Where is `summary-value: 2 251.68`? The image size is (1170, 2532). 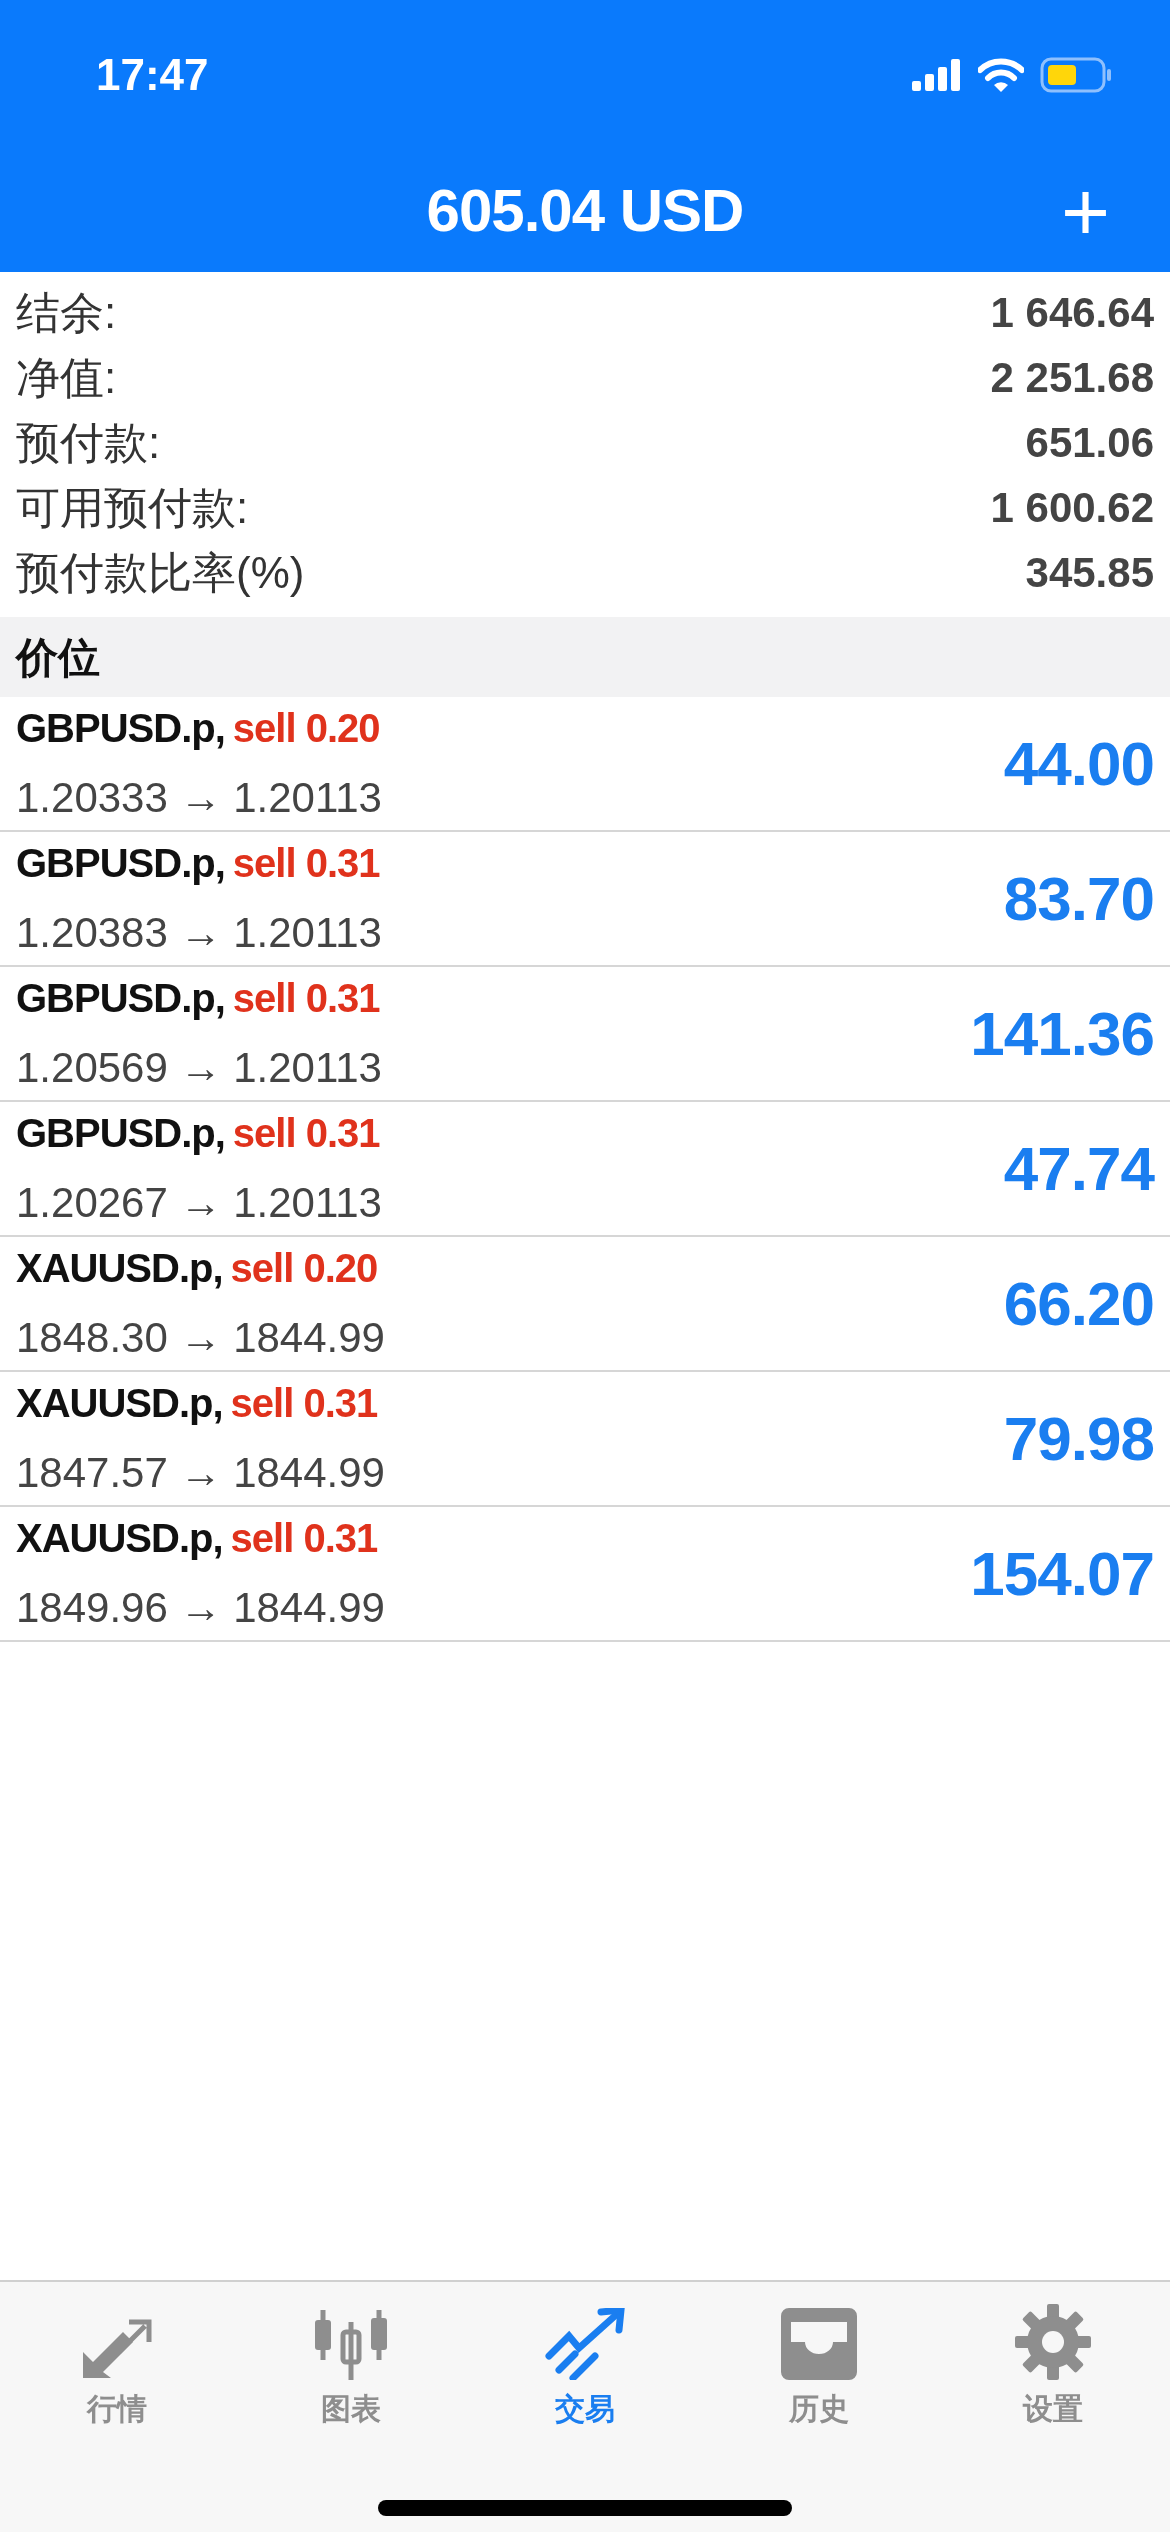 summary-value: 2 251.68 is located at coordinates (1072, 378).